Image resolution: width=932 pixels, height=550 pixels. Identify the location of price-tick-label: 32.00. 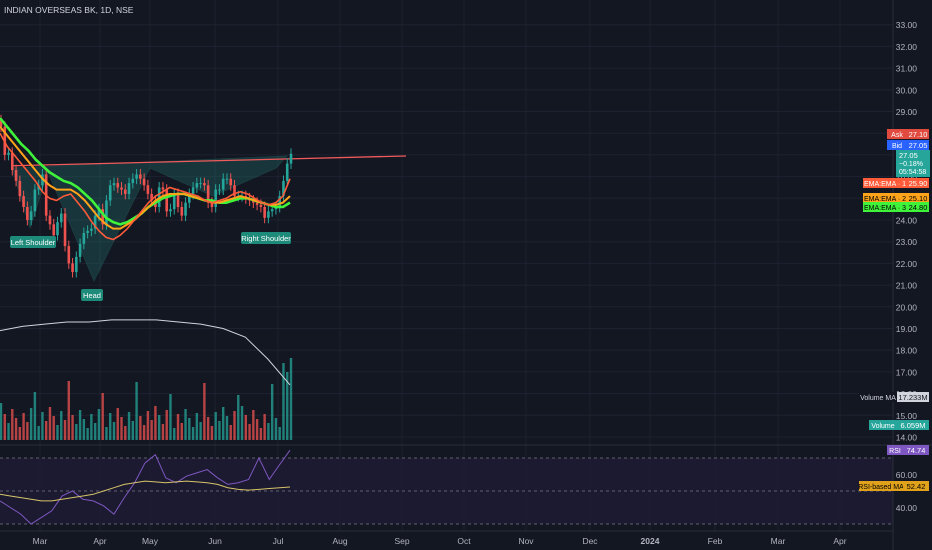
(907, 47).